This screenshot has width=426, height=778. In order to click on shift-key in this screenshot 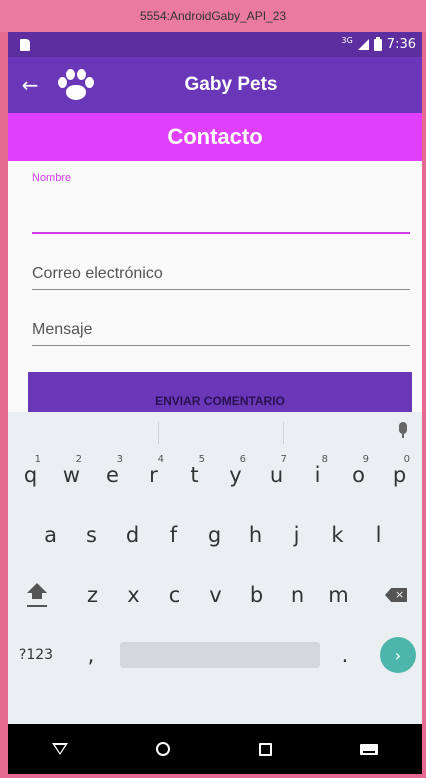, I will do `click(37, 595)`.